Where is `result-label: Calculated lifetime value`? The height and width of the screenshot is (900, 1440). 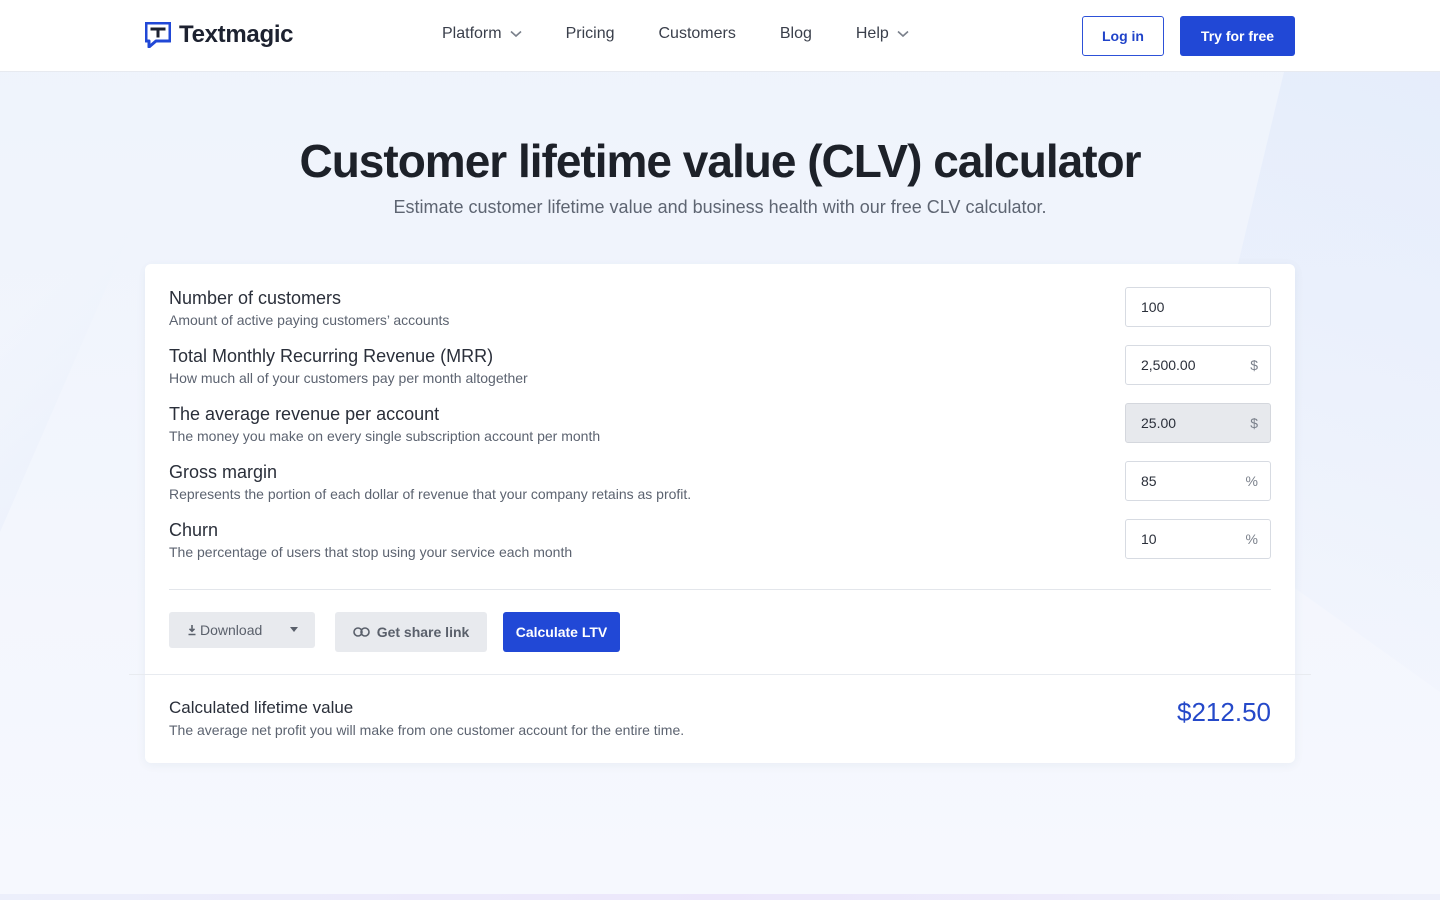 result-label: Calculated lifetime value is located at coordinates (261, 707).